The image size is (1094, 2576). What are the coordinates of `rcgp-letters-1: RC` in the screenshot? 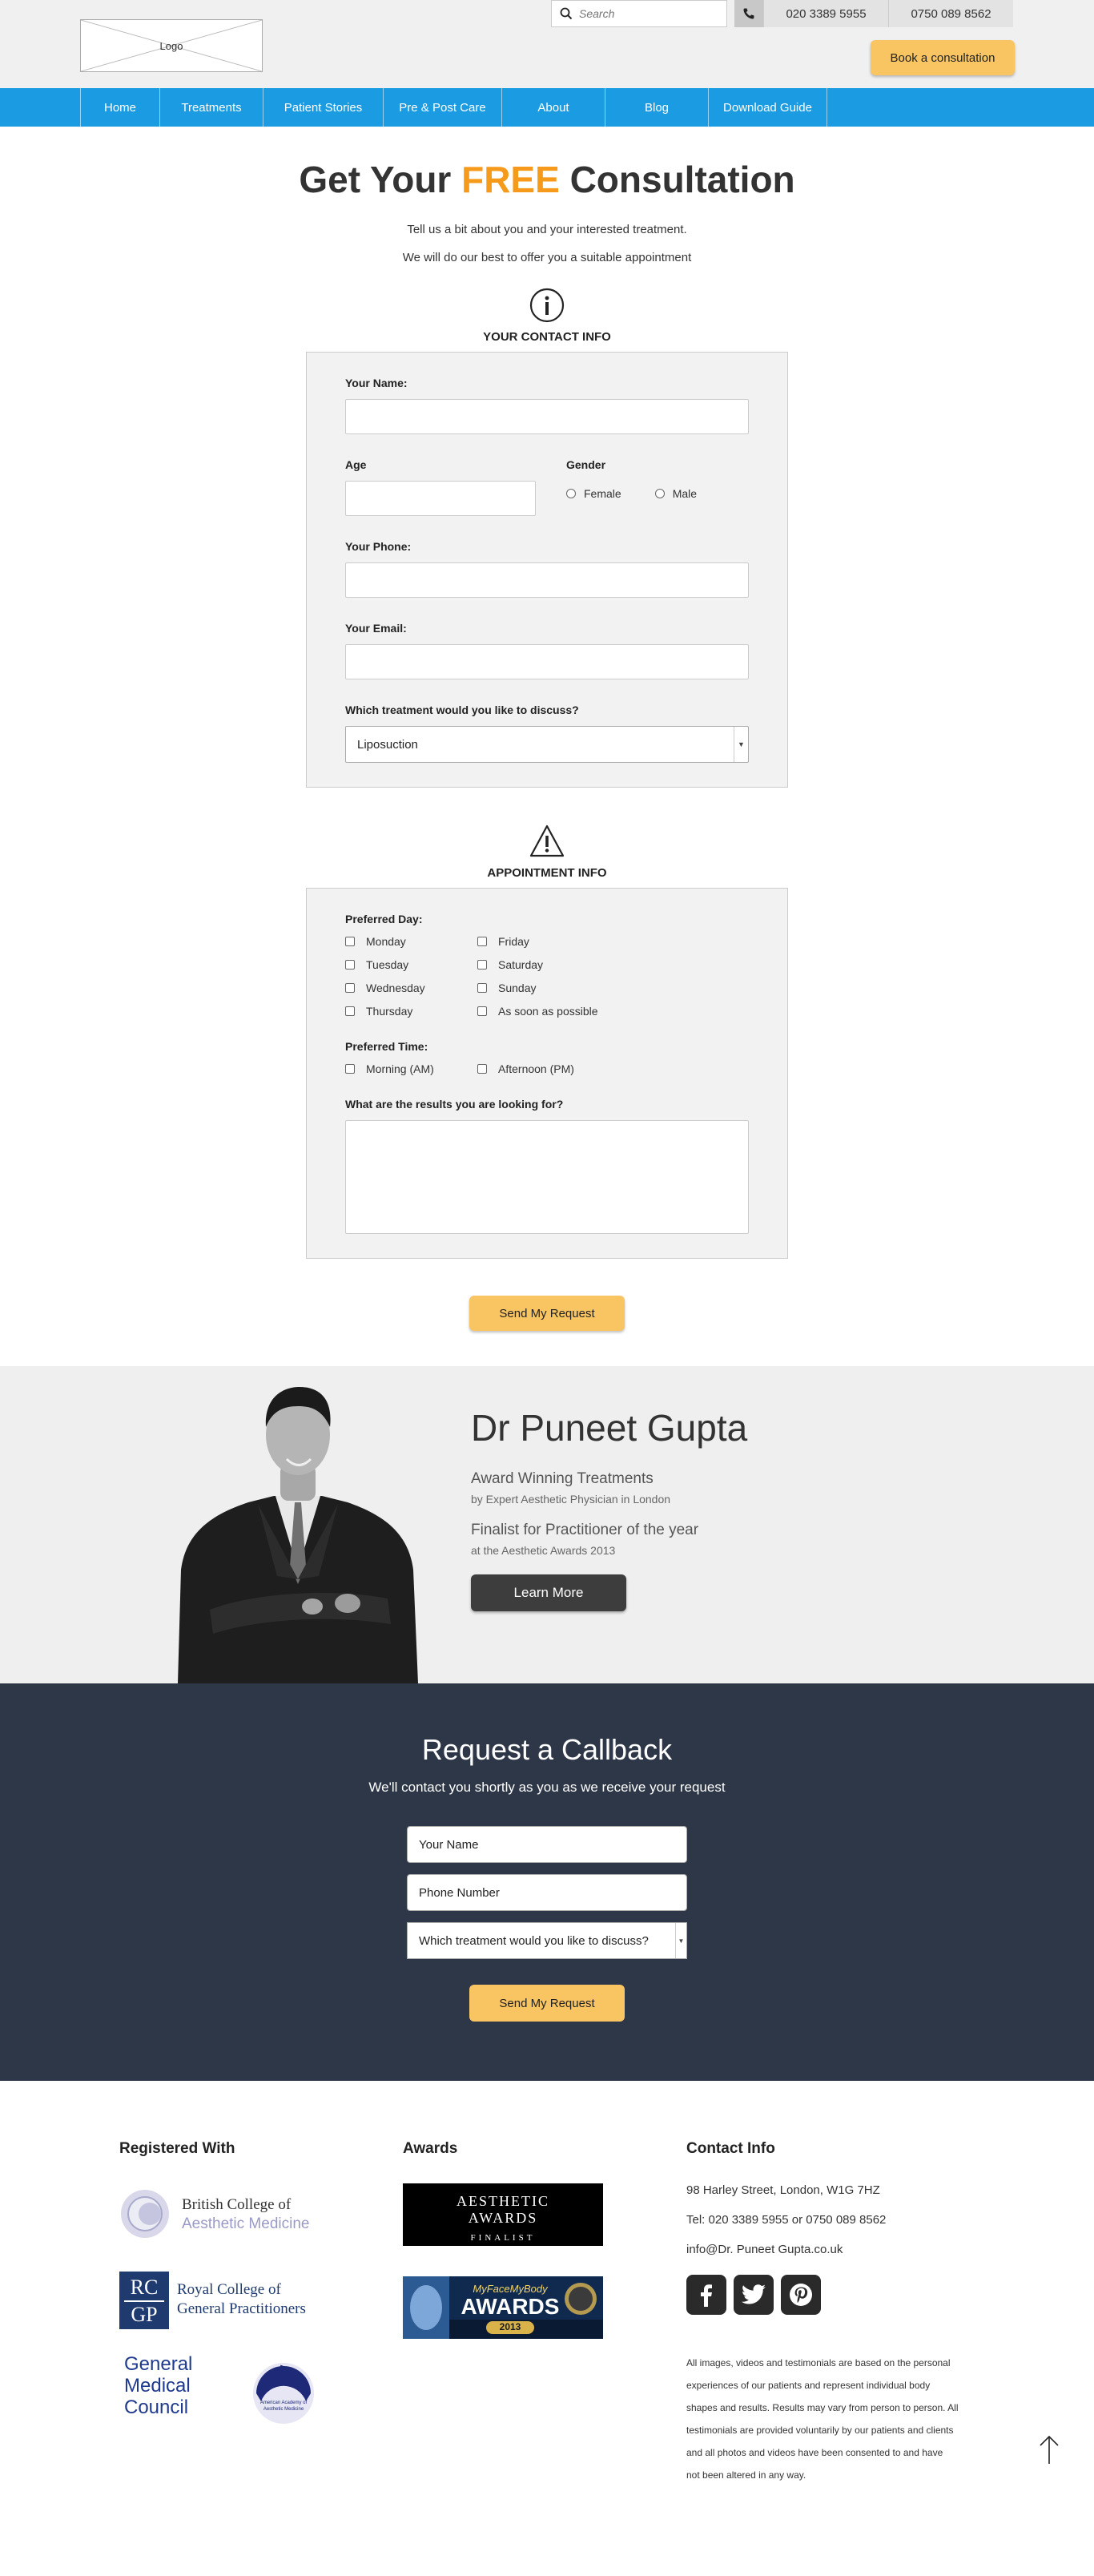 It's located at (144, 2287).